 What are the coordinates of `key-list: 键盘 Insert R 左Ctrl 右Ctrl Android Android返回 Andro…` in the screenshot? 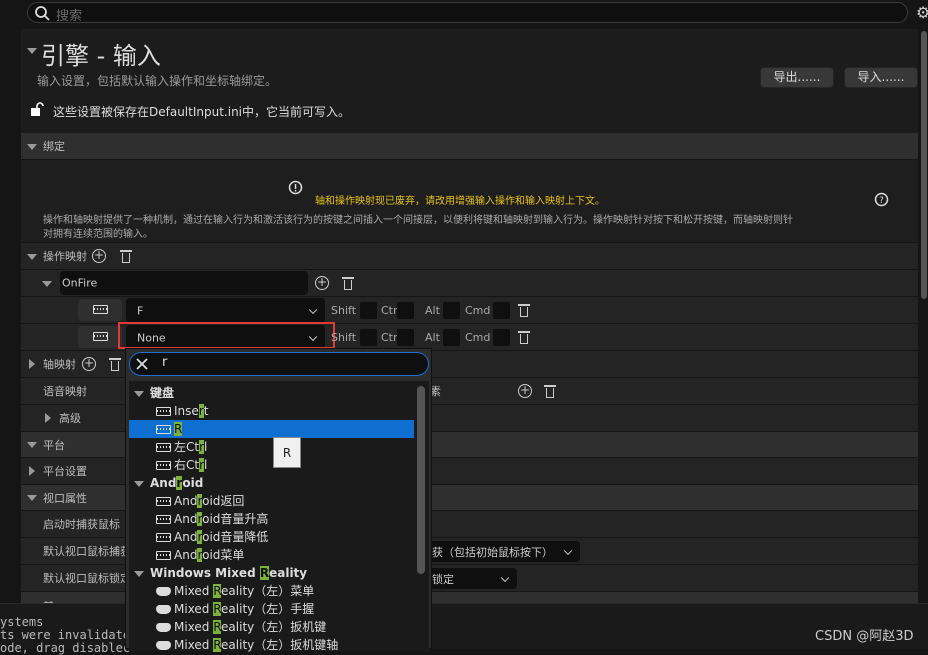 It's located at (279, 517).